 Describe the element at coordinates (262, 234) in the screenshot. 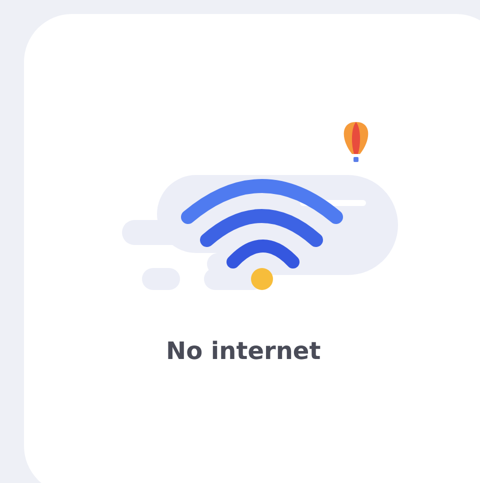

I see `wifi-icon` at that location.